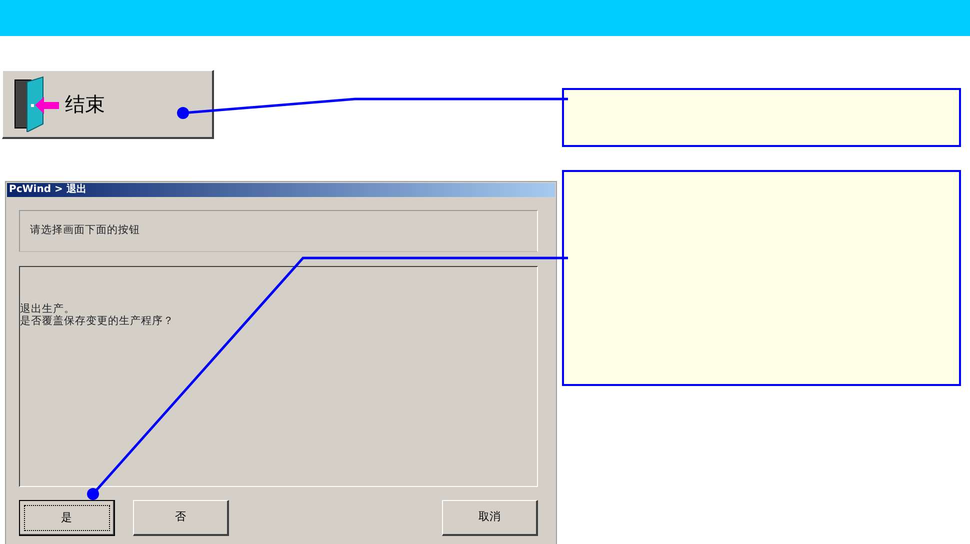 Image resolution: width=970 pixels, height=544 pixels. What do you see at coordinates (97, 321) in the screenshot?
I see `message-text: 是否覆盖保存变更的生产程序？` at bounding box center [97, 321].